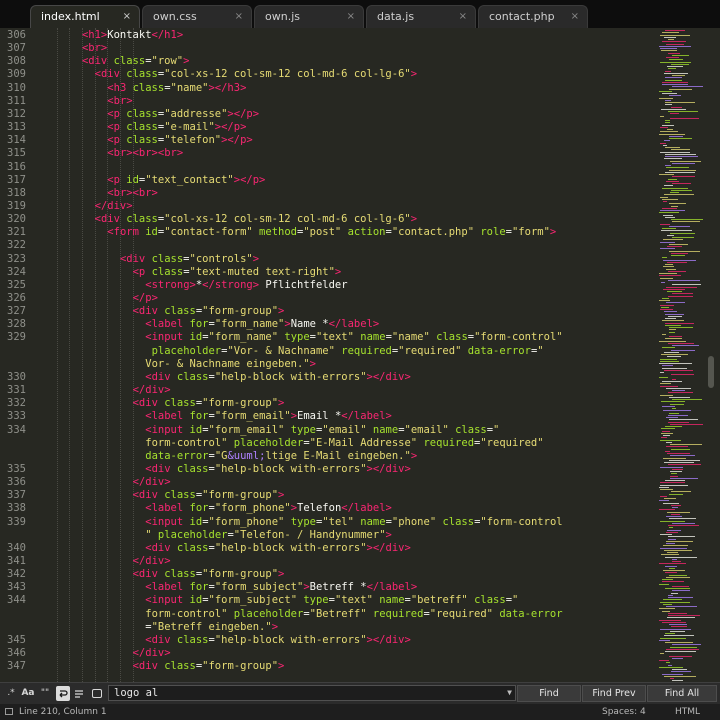 This screenshot has height=720, width=720. Describe the element at coordinates (197, 16) in the screenshot. I see `tab-own-css: own.css ×` at that location.